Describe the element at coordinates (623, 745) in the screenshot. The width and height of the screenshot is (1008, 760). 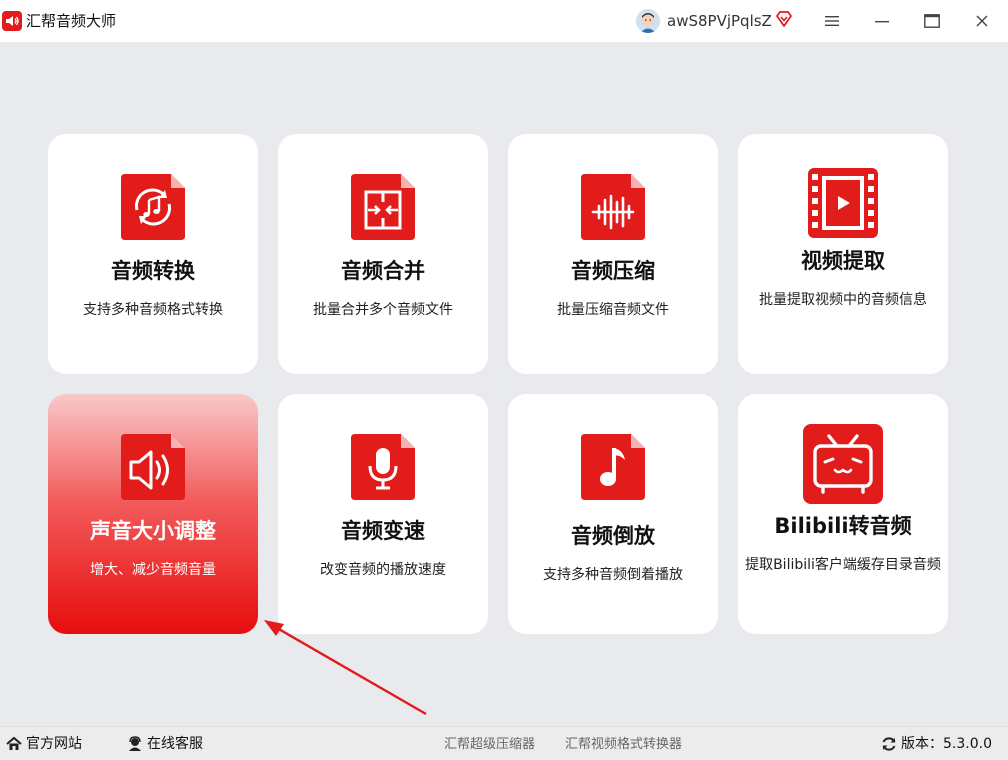
I see `video-converter-link: 汇帮视频格式转换器` at that location.